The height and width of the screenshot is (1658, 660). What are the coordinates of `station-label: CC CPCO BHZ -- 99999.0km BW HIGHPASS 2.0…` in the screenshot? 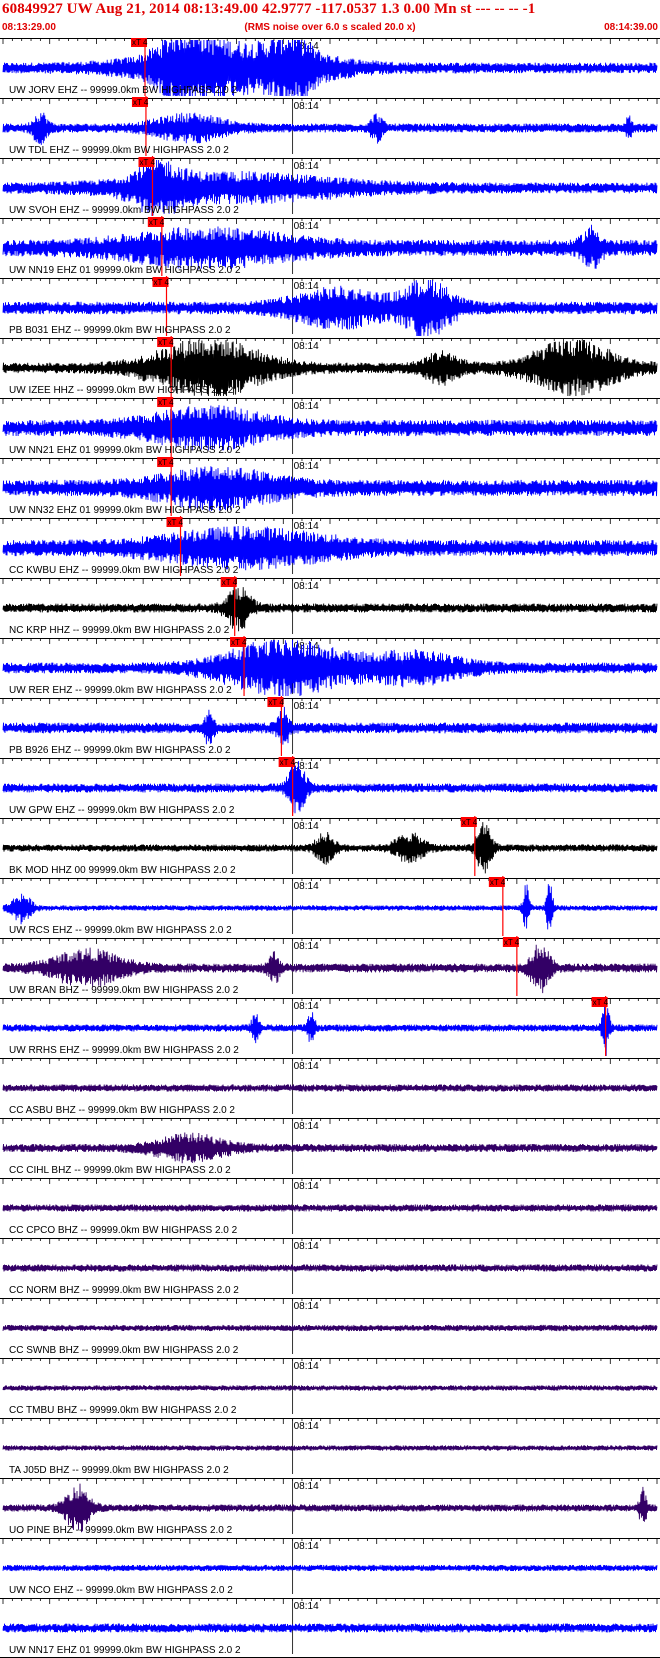 It's located at (123, 1230).